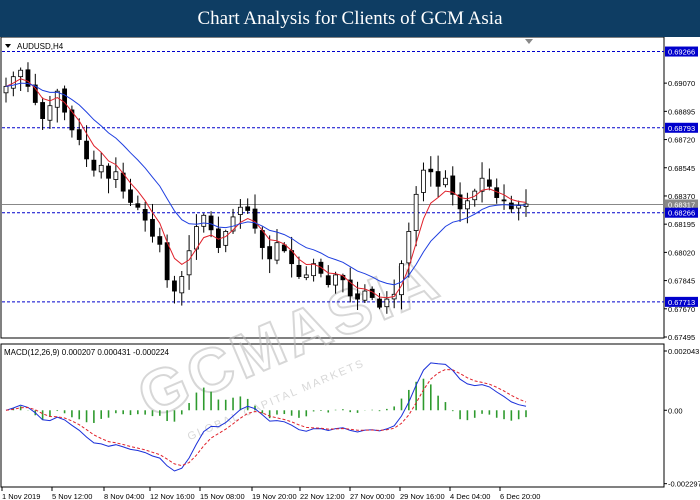  What do you see at coordinates (124, 496) in the screenshot?
I see `x-tick-label: 8 Nov 04:00` at bounding box center [124, 496].